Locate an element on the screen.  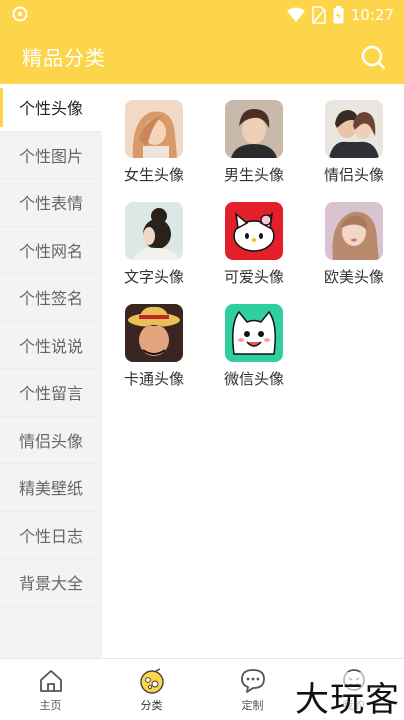
grid-item-girl-avatar: 女生头像 is located at coordinates (154, 142).